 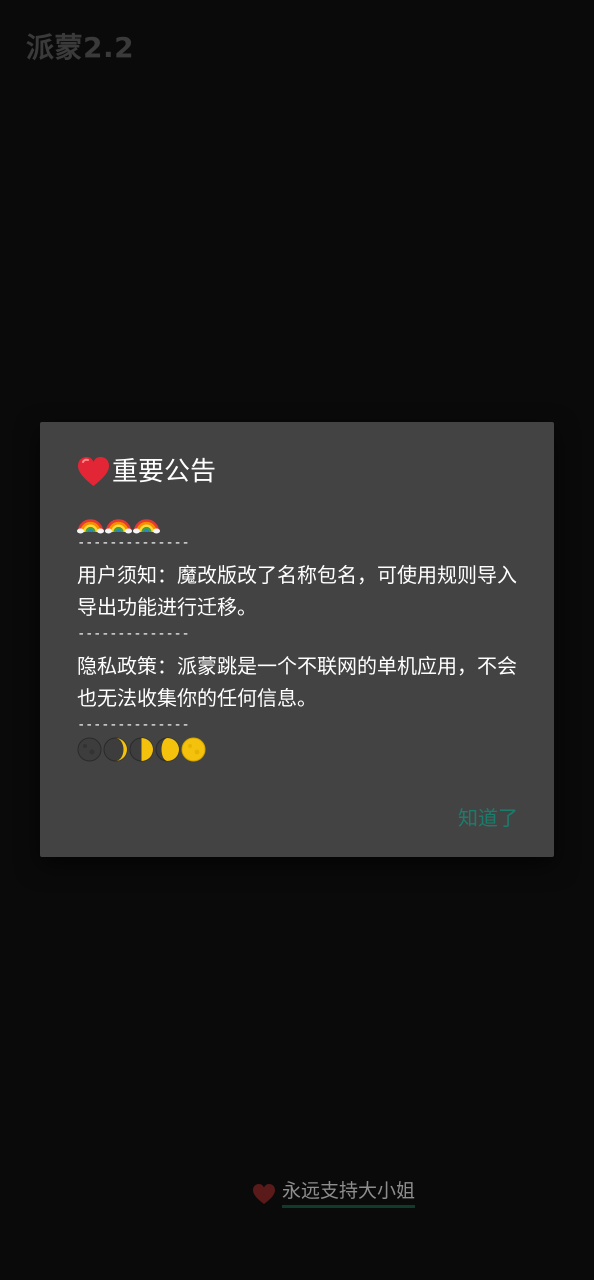 I want to click on privacy-policy-text: 隐私政策：派蒙跳是一个不联网的单机应用，不会也无法收集你的任何信息。, so click(x=297, y=682).